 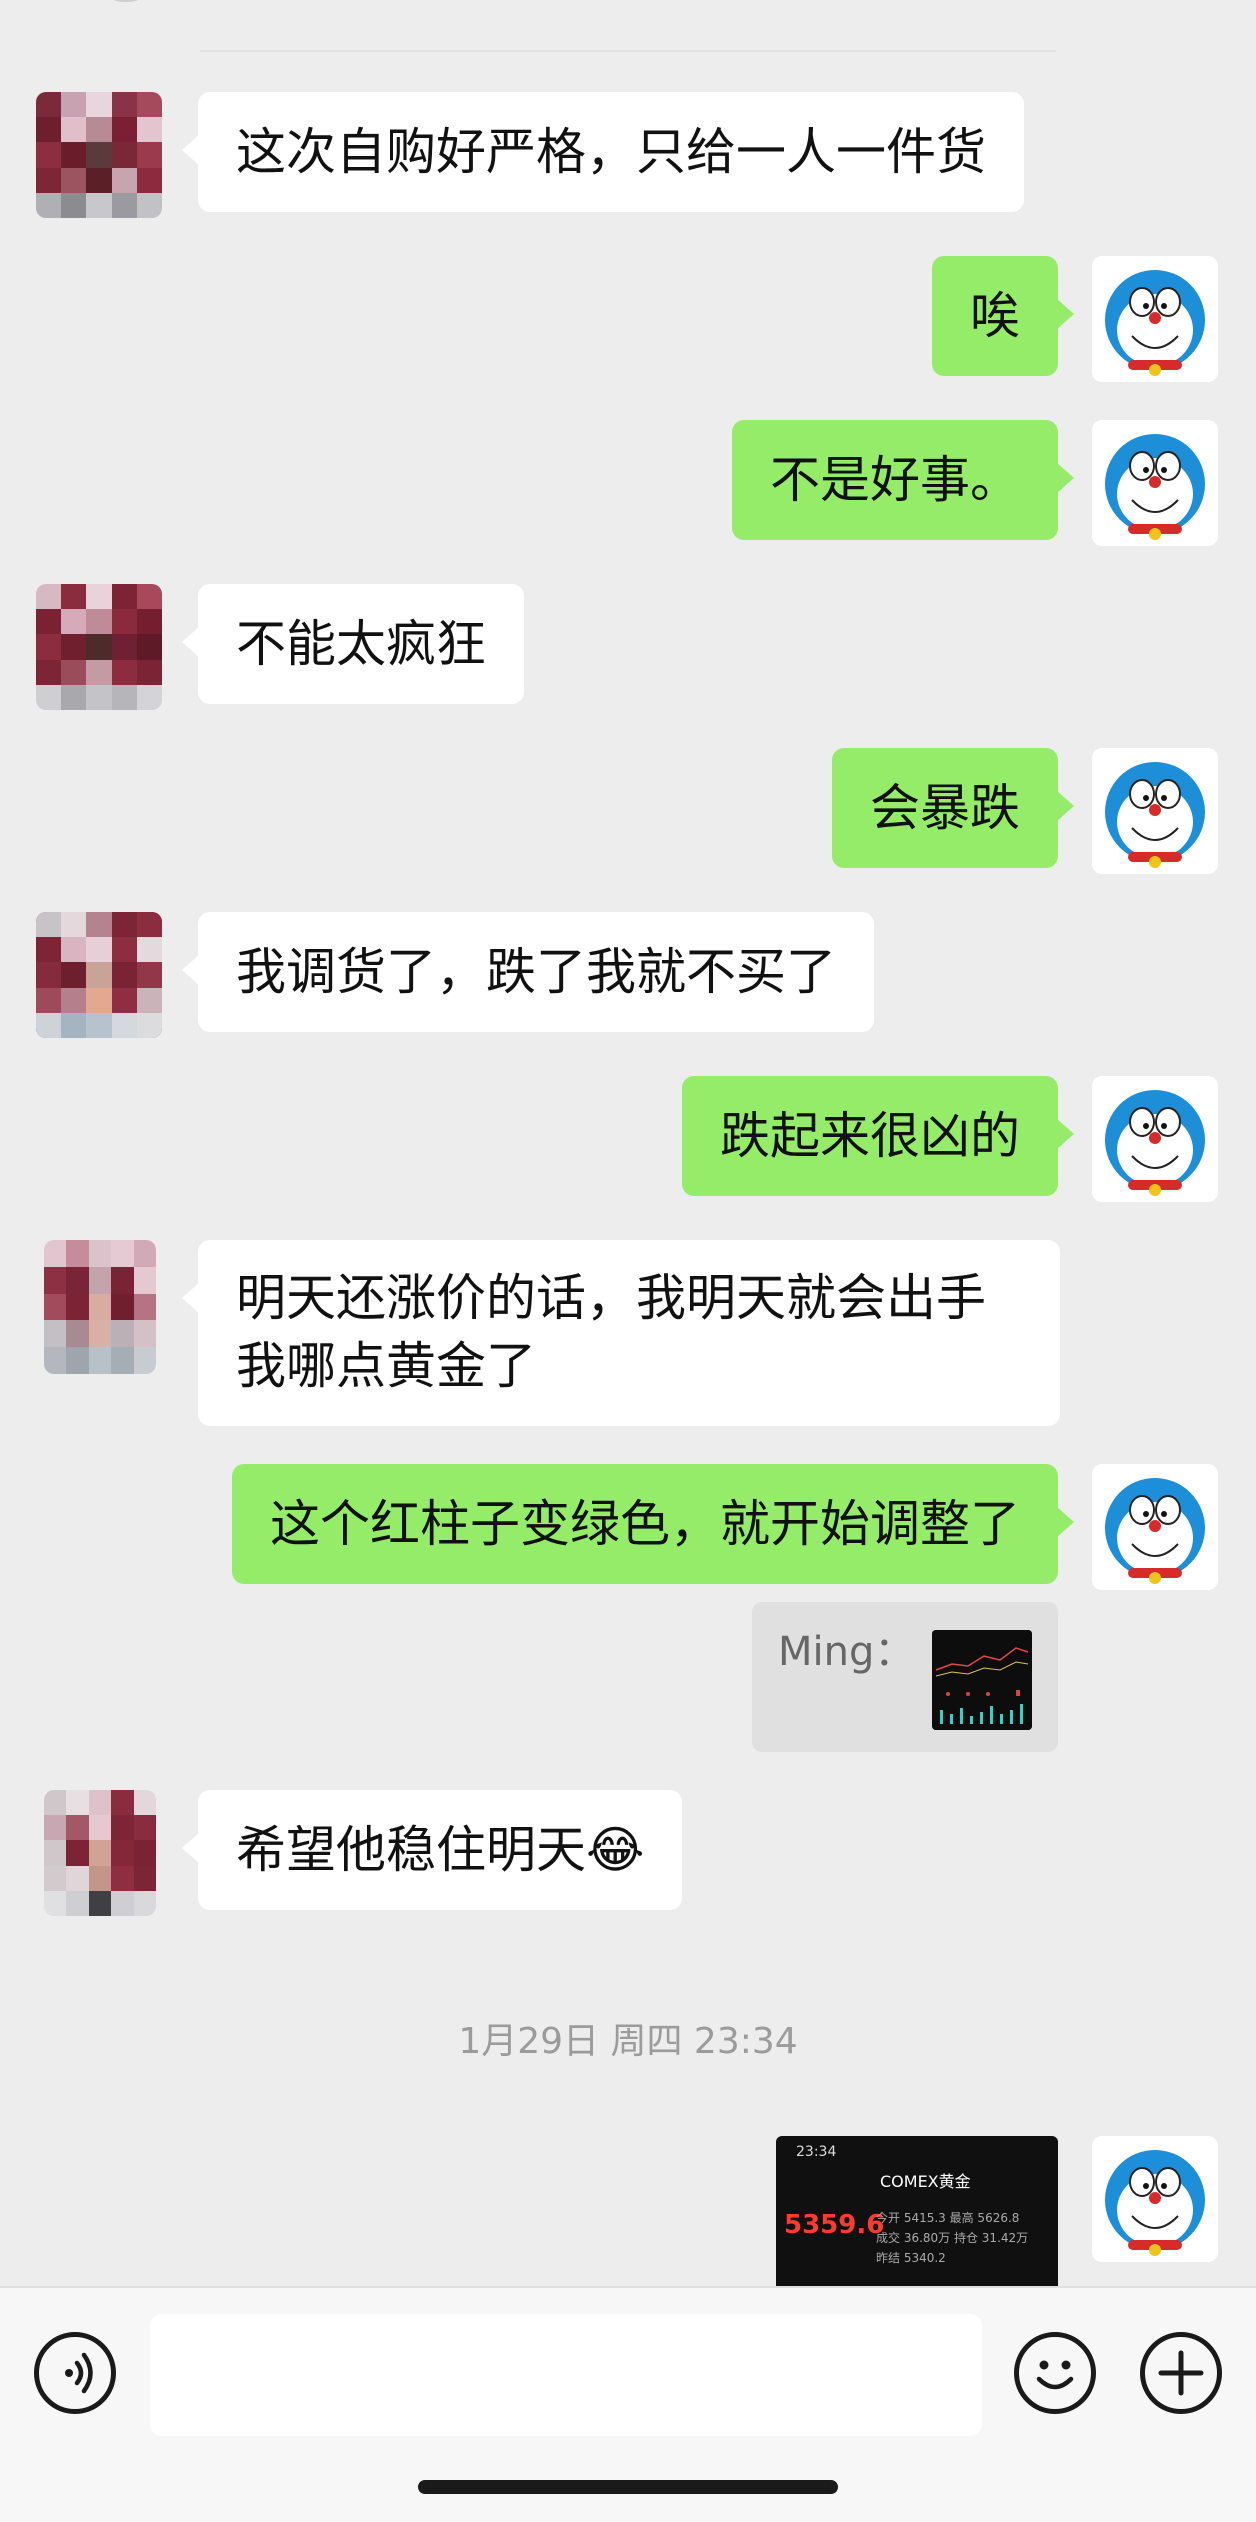 What do you see at coordinates (75, 2373) in the screenshot?
I see `voice-icon` at bounding box center [75, 2373].